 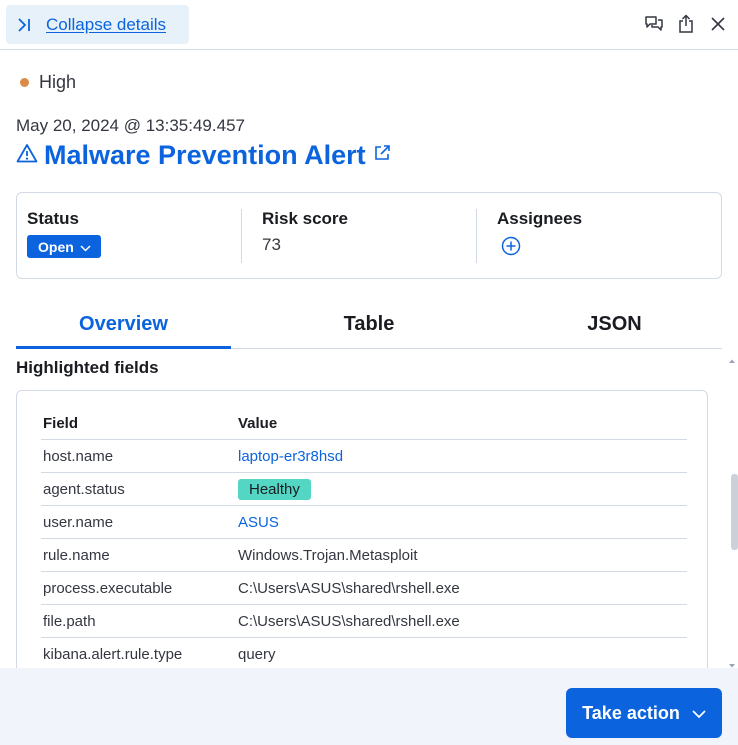 I want to click on severity-indicator: High, so click(x=48, y=82).